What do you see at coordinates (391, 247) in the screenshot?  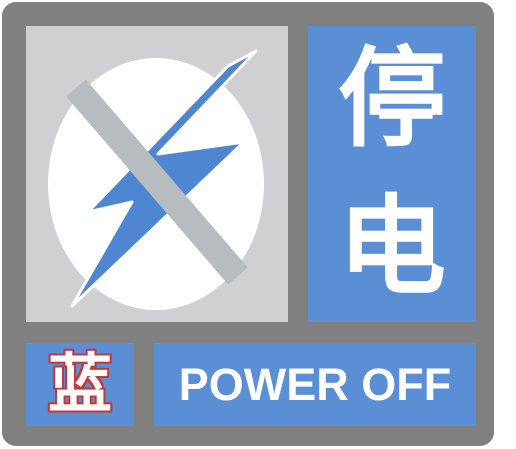 I see `title-char-2: 电` at bounding box center [391, 247].